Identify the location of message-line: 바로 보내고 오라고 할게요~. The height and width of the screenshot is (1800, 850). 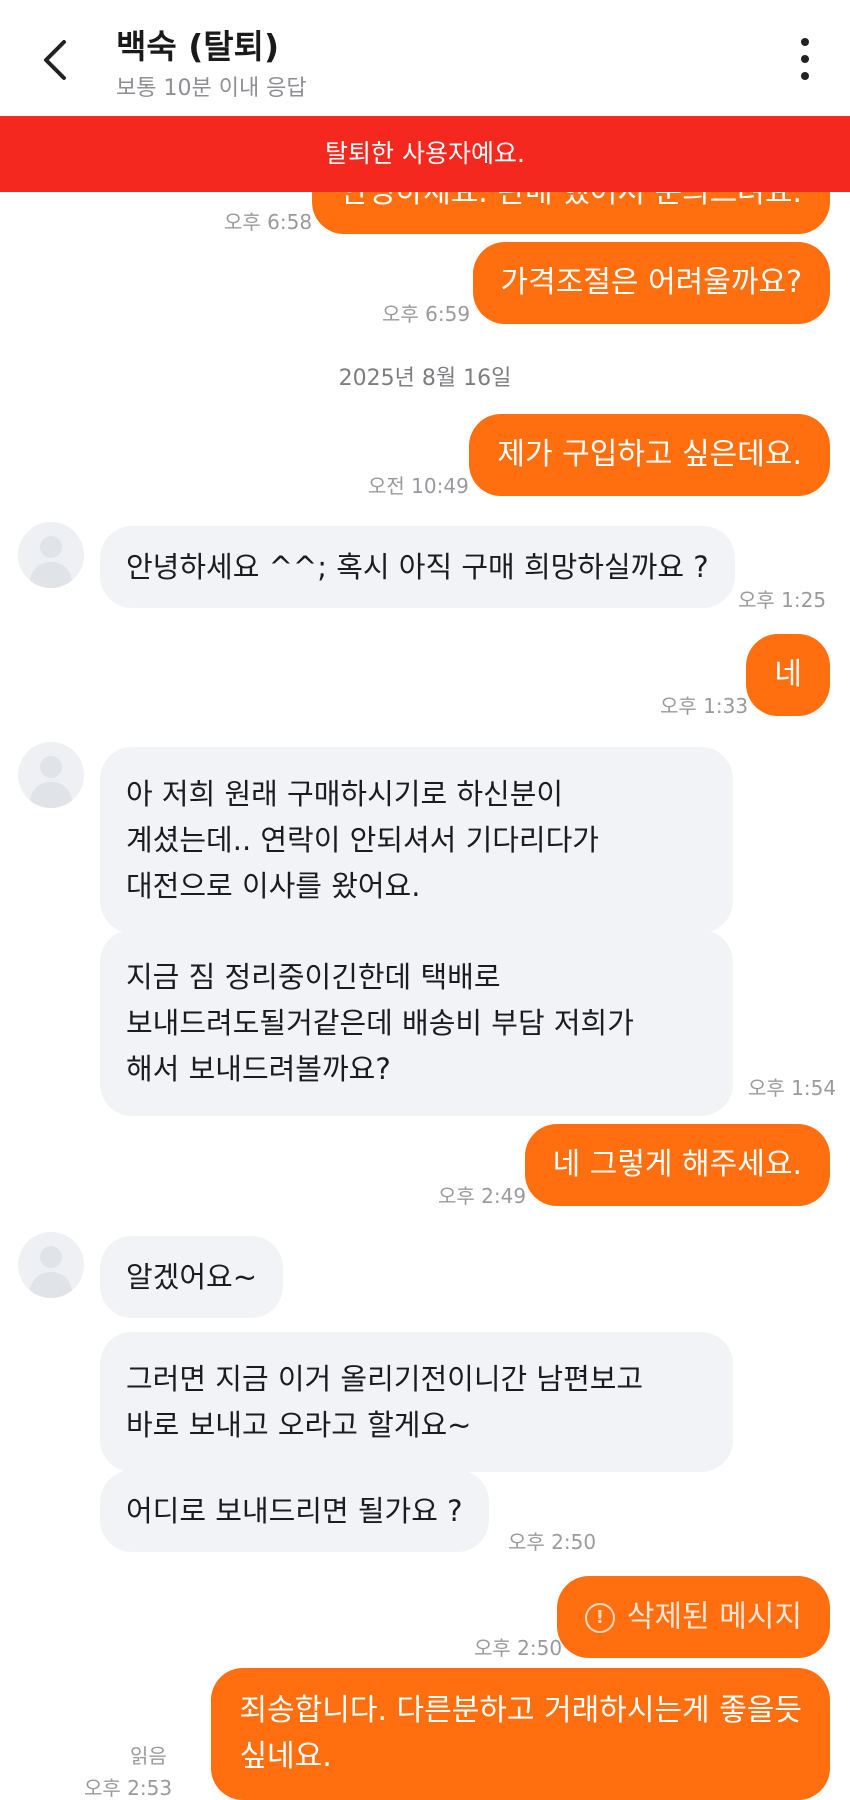
(299, 1425).